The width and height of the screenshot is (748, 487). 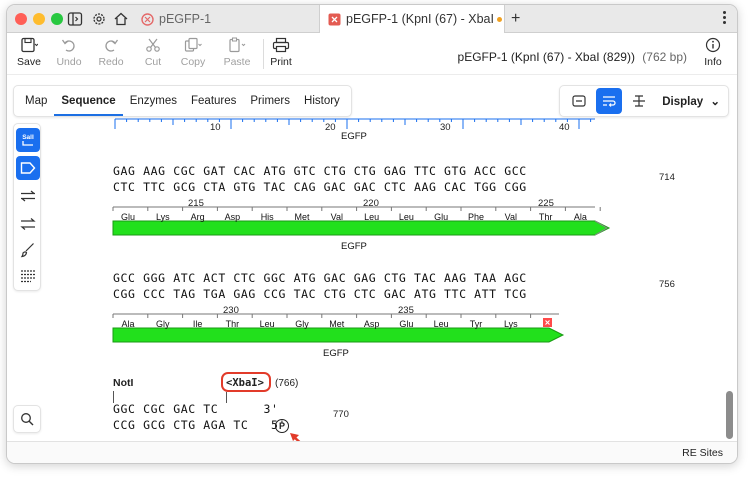 I want to click on tab-pegfp1: pEGFP-1, so click(x=226, y=19).